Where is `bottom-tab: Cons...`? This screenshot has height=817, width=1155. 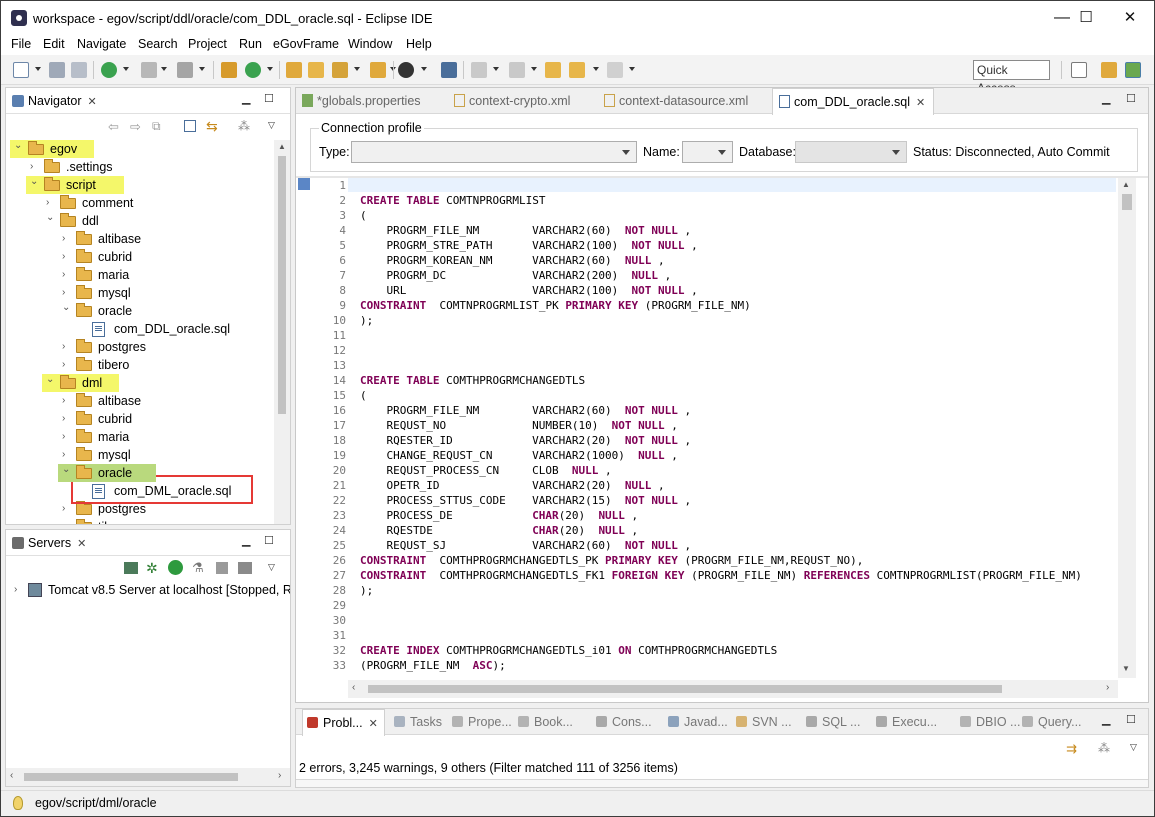 bottom-tab: Cons... is located at coordinates (624, 722).